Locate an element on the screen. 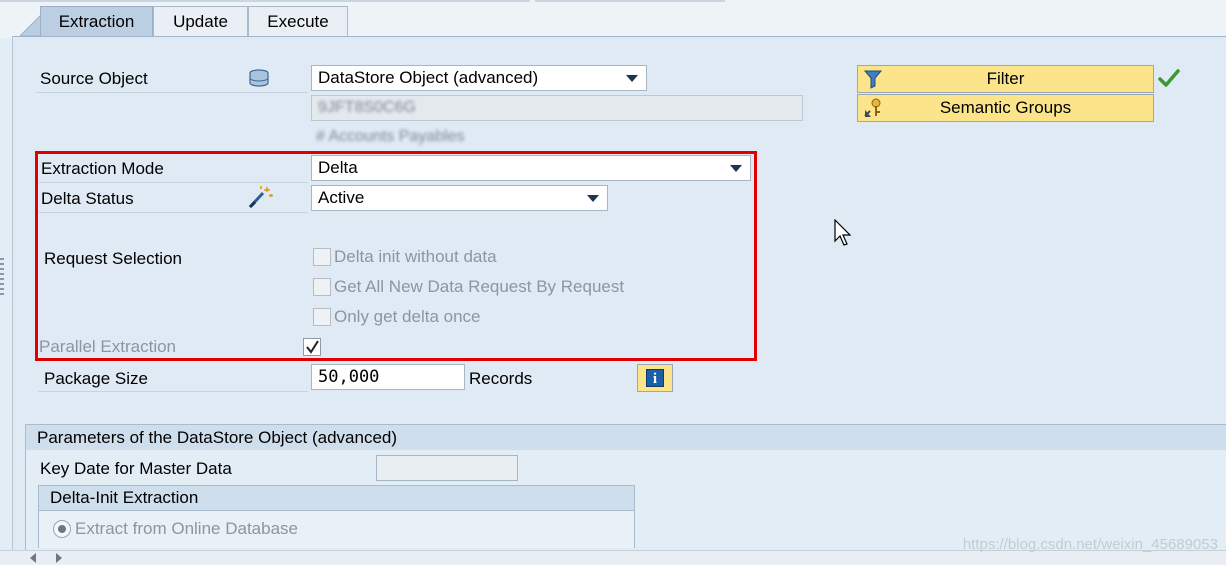  filter-label: Filter is located at coordinates (1005, 78).